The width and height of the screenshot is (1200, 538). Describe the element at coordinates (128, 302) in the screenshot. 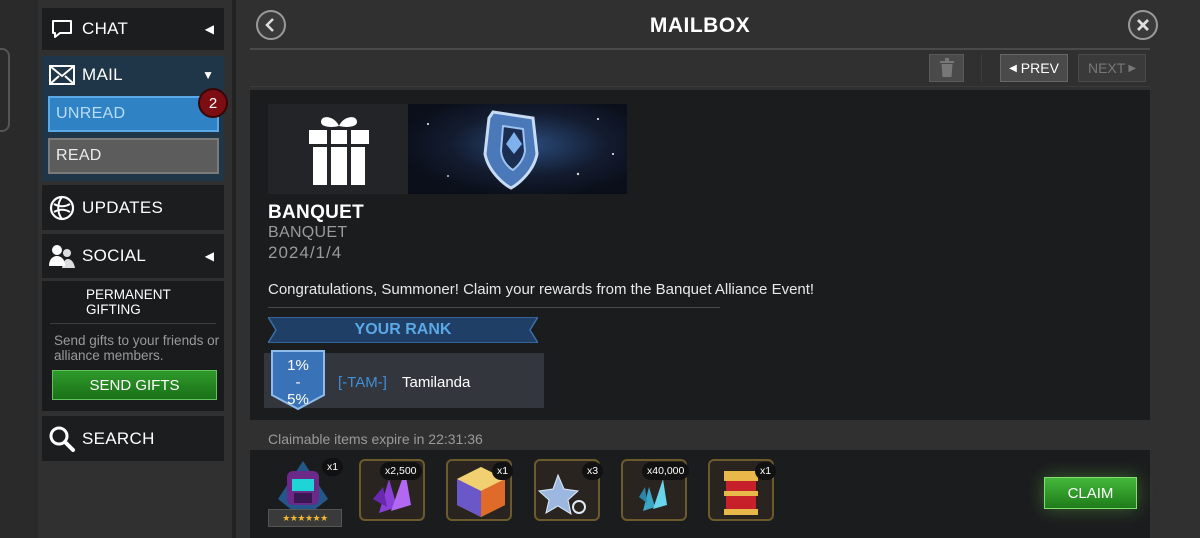

I see `gifting-title: PERMANENT GIFTING` at that location.